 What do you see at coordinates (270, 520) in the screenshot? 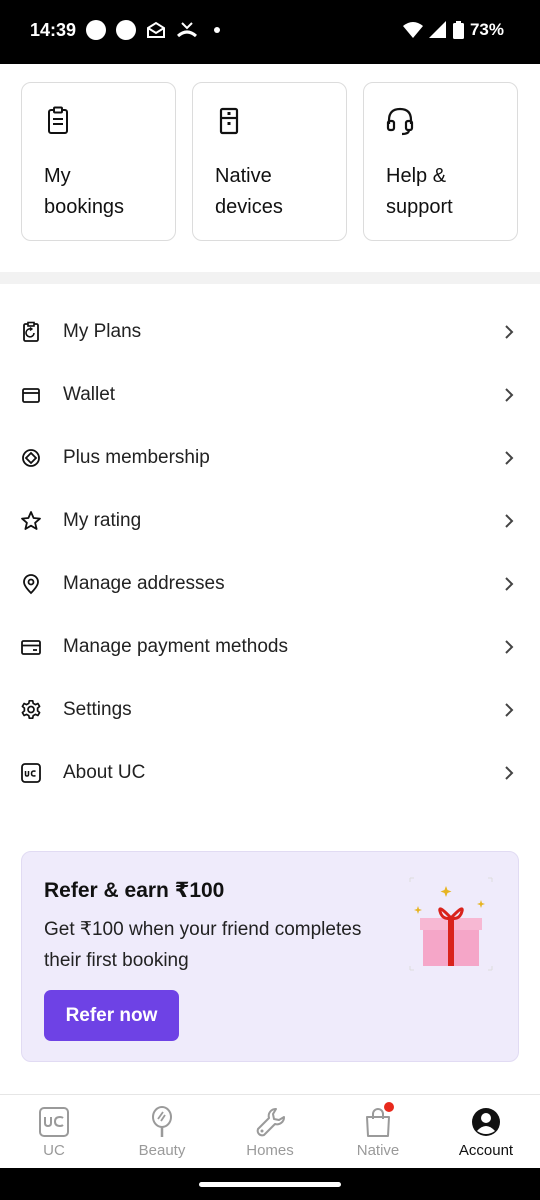
I see `menu-item-my-rating: My rating` at bounding box center [270, 520].